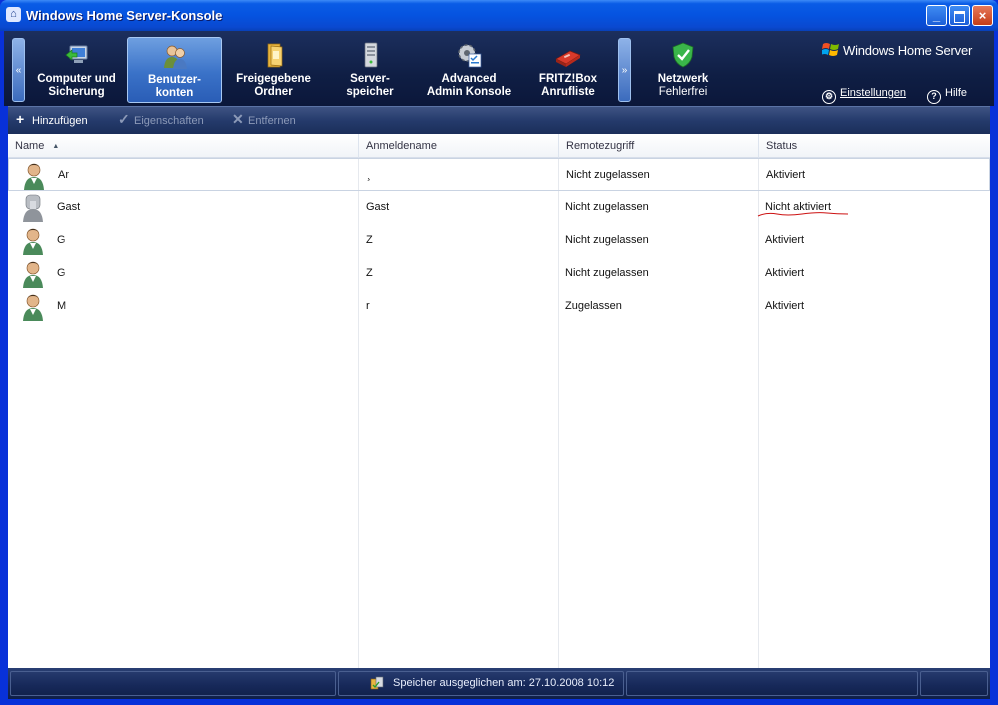 The height and width of the screenshot is (705, 998). Describe the element at coordinates (371, 55) in the screenshot. I see `server-storage-icon` at that location.